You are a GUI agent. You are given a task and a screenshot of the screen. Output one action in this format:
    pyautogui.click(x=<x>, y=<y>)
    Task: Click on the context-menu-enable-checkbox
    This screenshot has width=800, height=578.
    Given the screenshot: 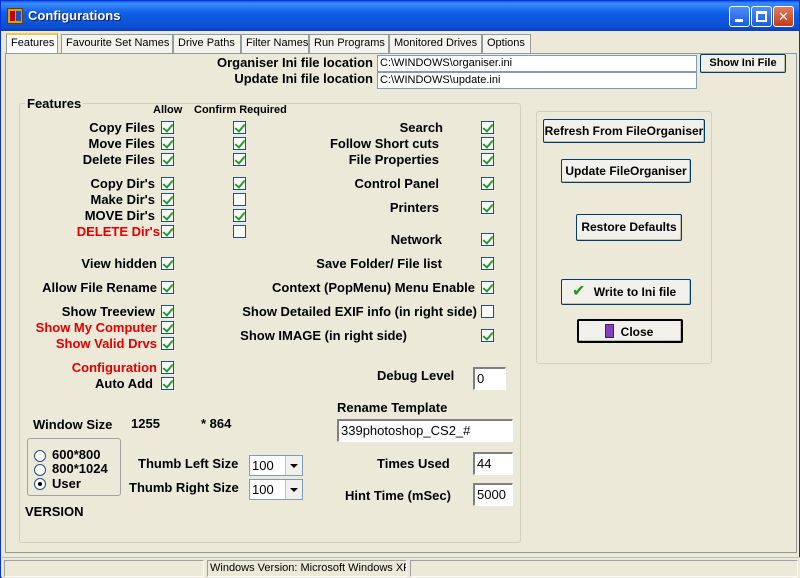 What is the action you would take?
    pyautogui.click(x=487, y=287)
    